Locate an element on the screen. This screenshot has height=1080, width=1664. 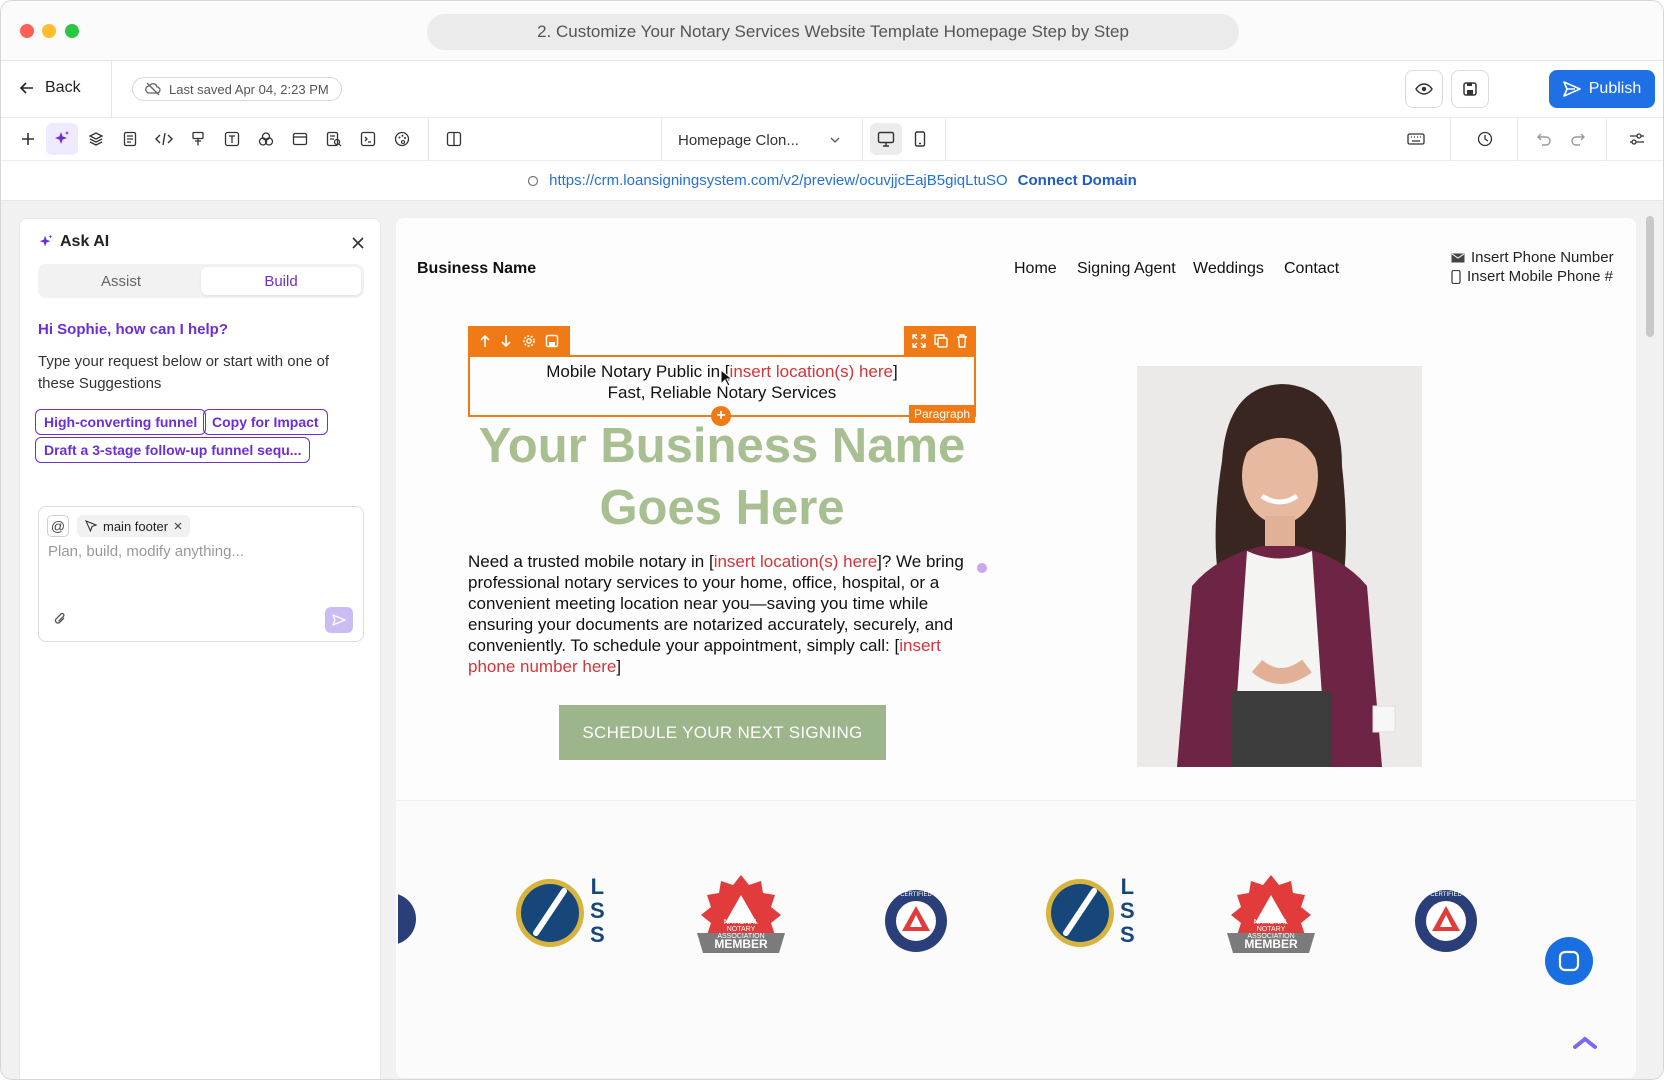
nav-contact: Contact is located at coordinates (1311, 269).